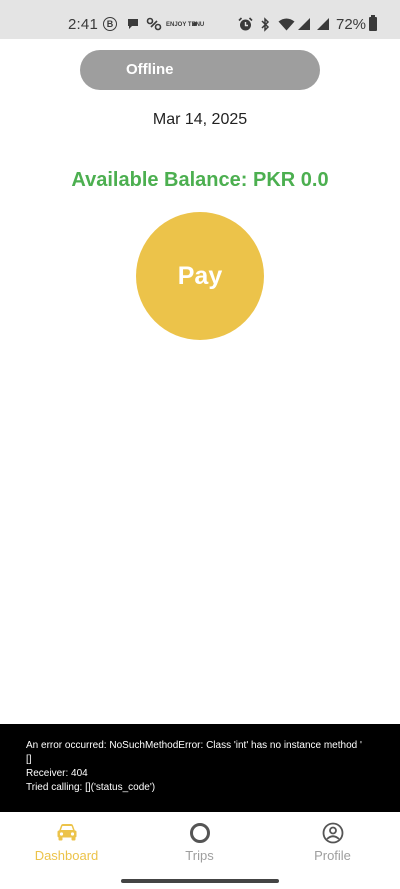 The width and height of the screenshot is (400, 889). What do you see at coordinates (154, 24) in the screenshot?
I see `tools-icon` at bounding box center [154, 24].